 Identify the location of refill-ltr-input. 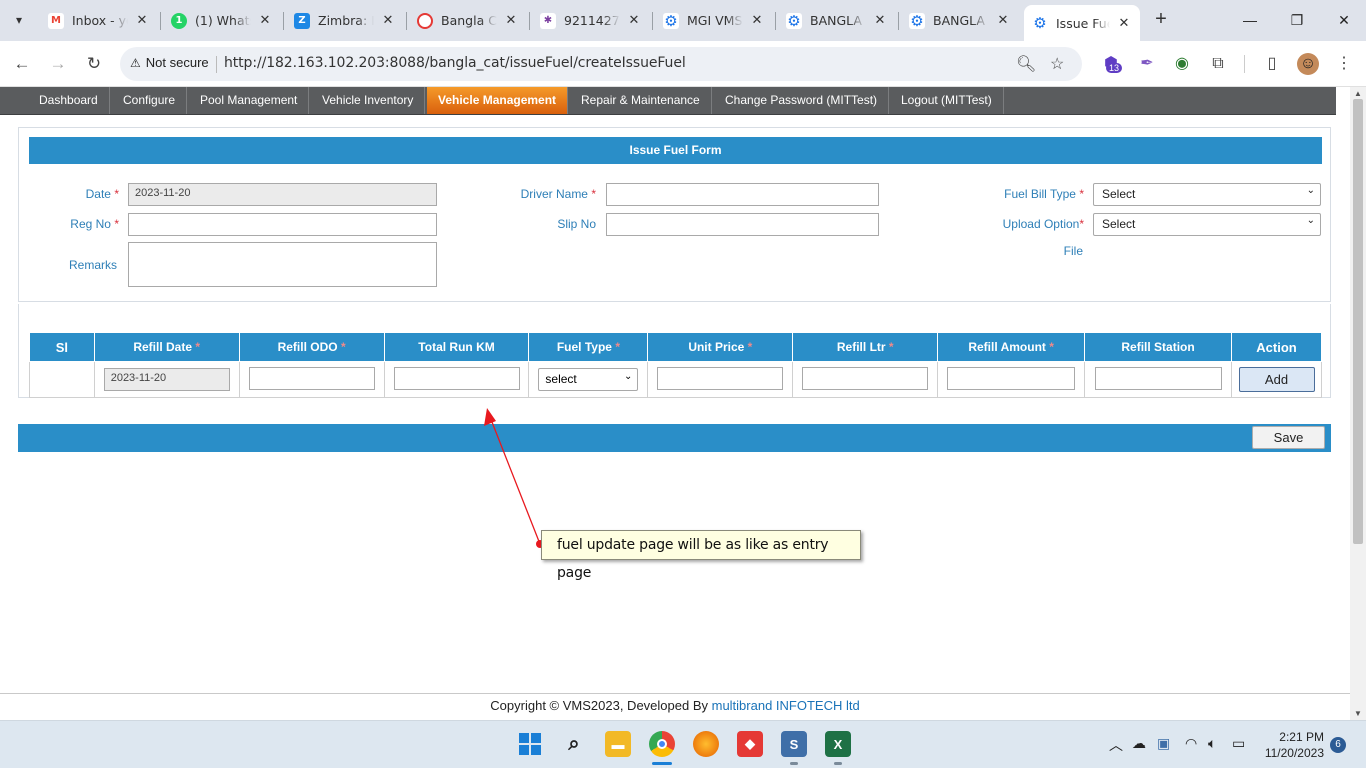
(865, 378).